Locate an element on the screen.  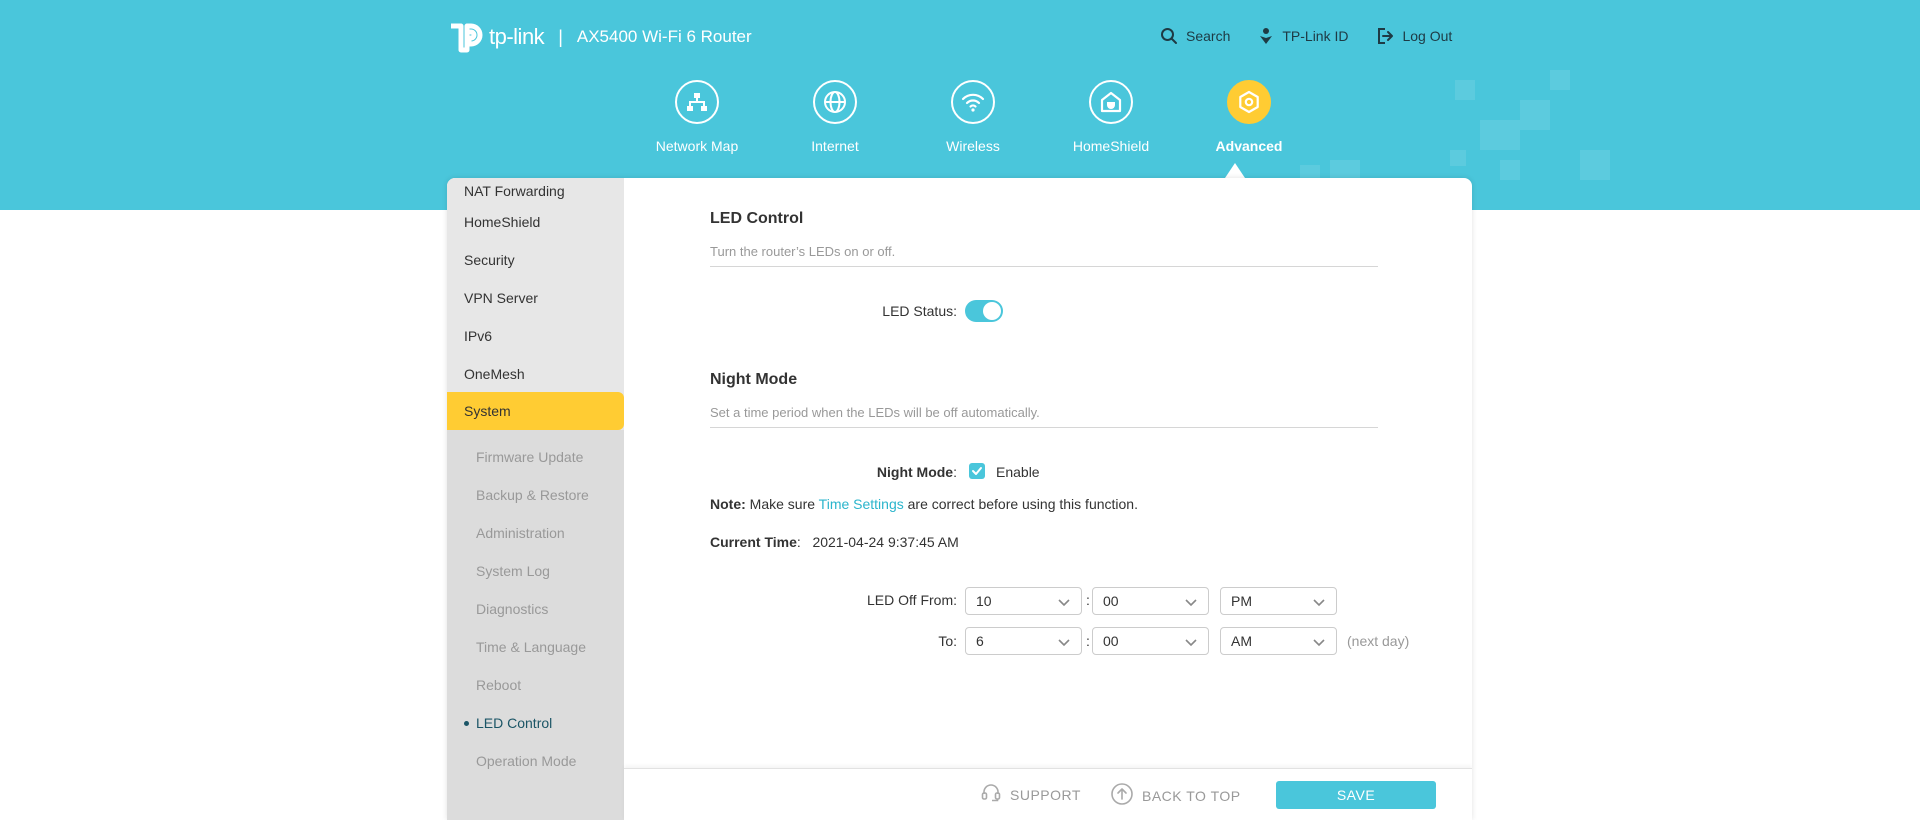
night-mode-label-text: Night Mode is located at coordinates (915, 472).